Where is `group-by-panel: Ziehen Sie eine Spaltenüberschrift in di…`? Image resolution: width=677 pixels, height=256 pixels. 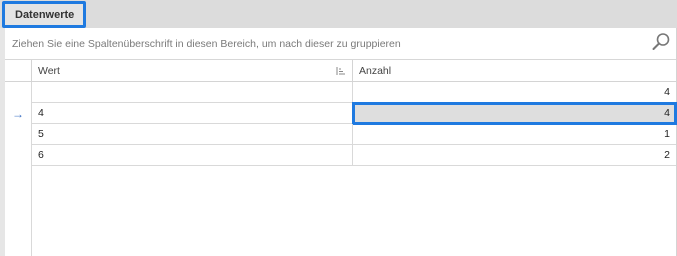 group-by-panel: Ziehen Sie eine Spaltenüberschrift in di… is located at coordinates (340, 44).